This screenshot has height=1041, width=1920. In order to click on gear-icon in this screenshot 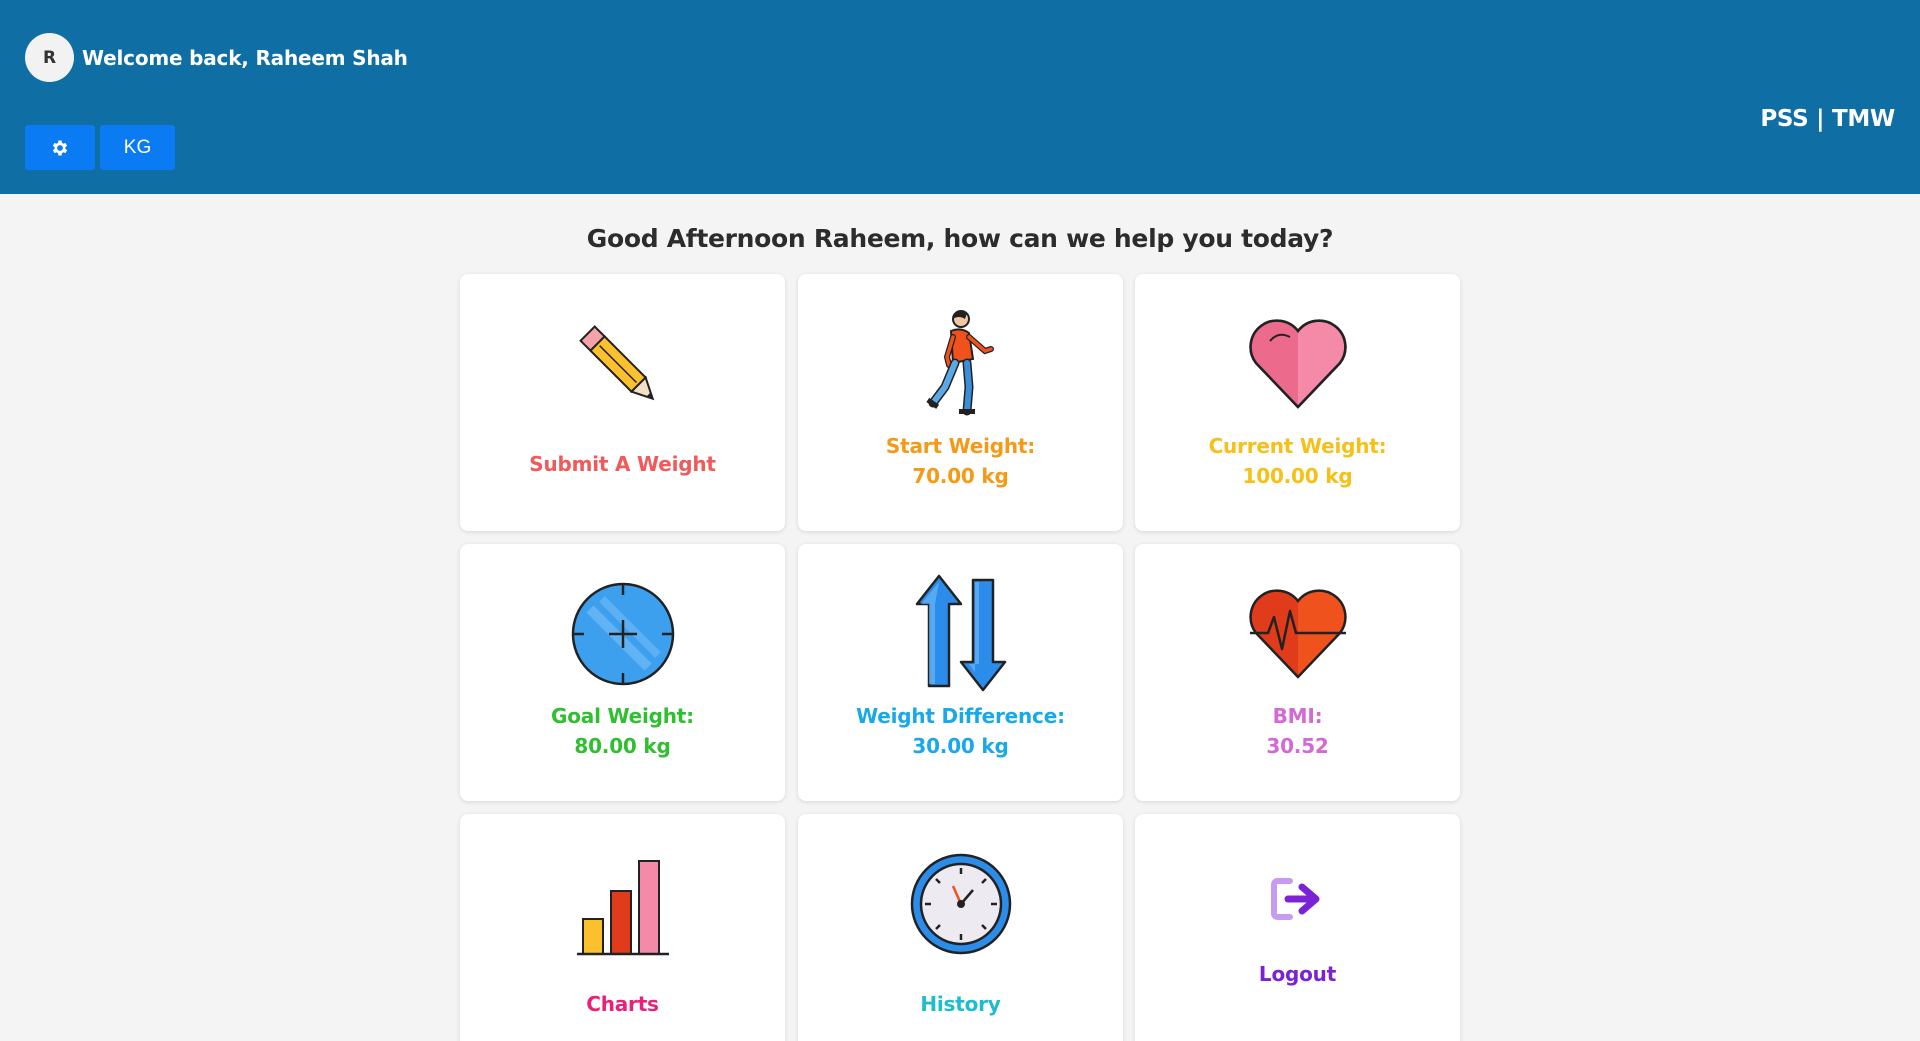, I will do `click(60, 147)`.